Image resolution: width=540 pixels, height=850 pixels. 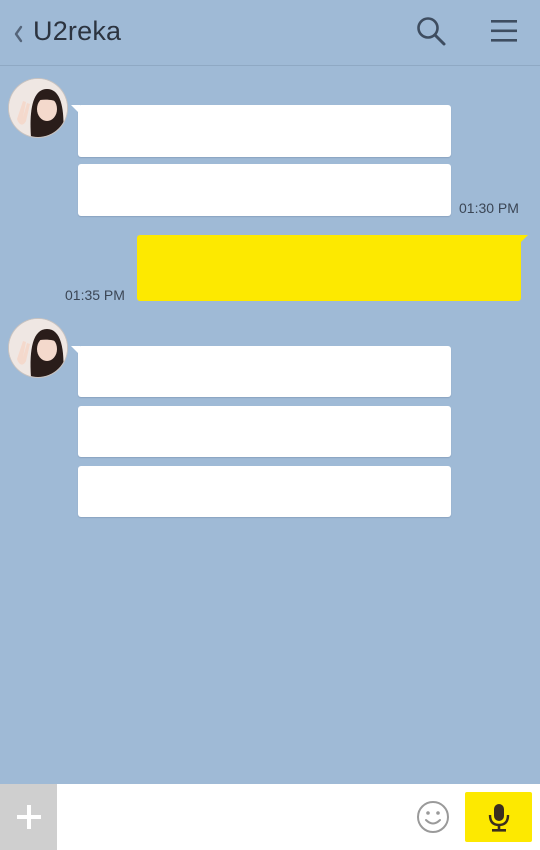 I want to click on voice-record-button, so click(x=498, y=817).